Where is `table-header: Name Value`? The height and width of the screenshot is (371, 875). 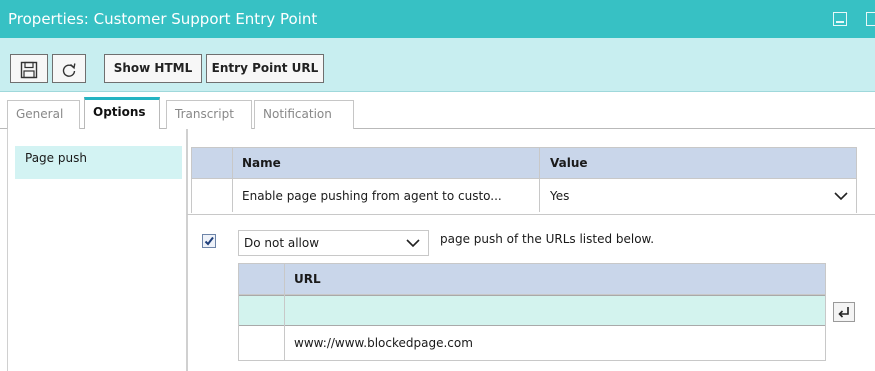 table-header: Name Value is located at coordinates (524, 163).